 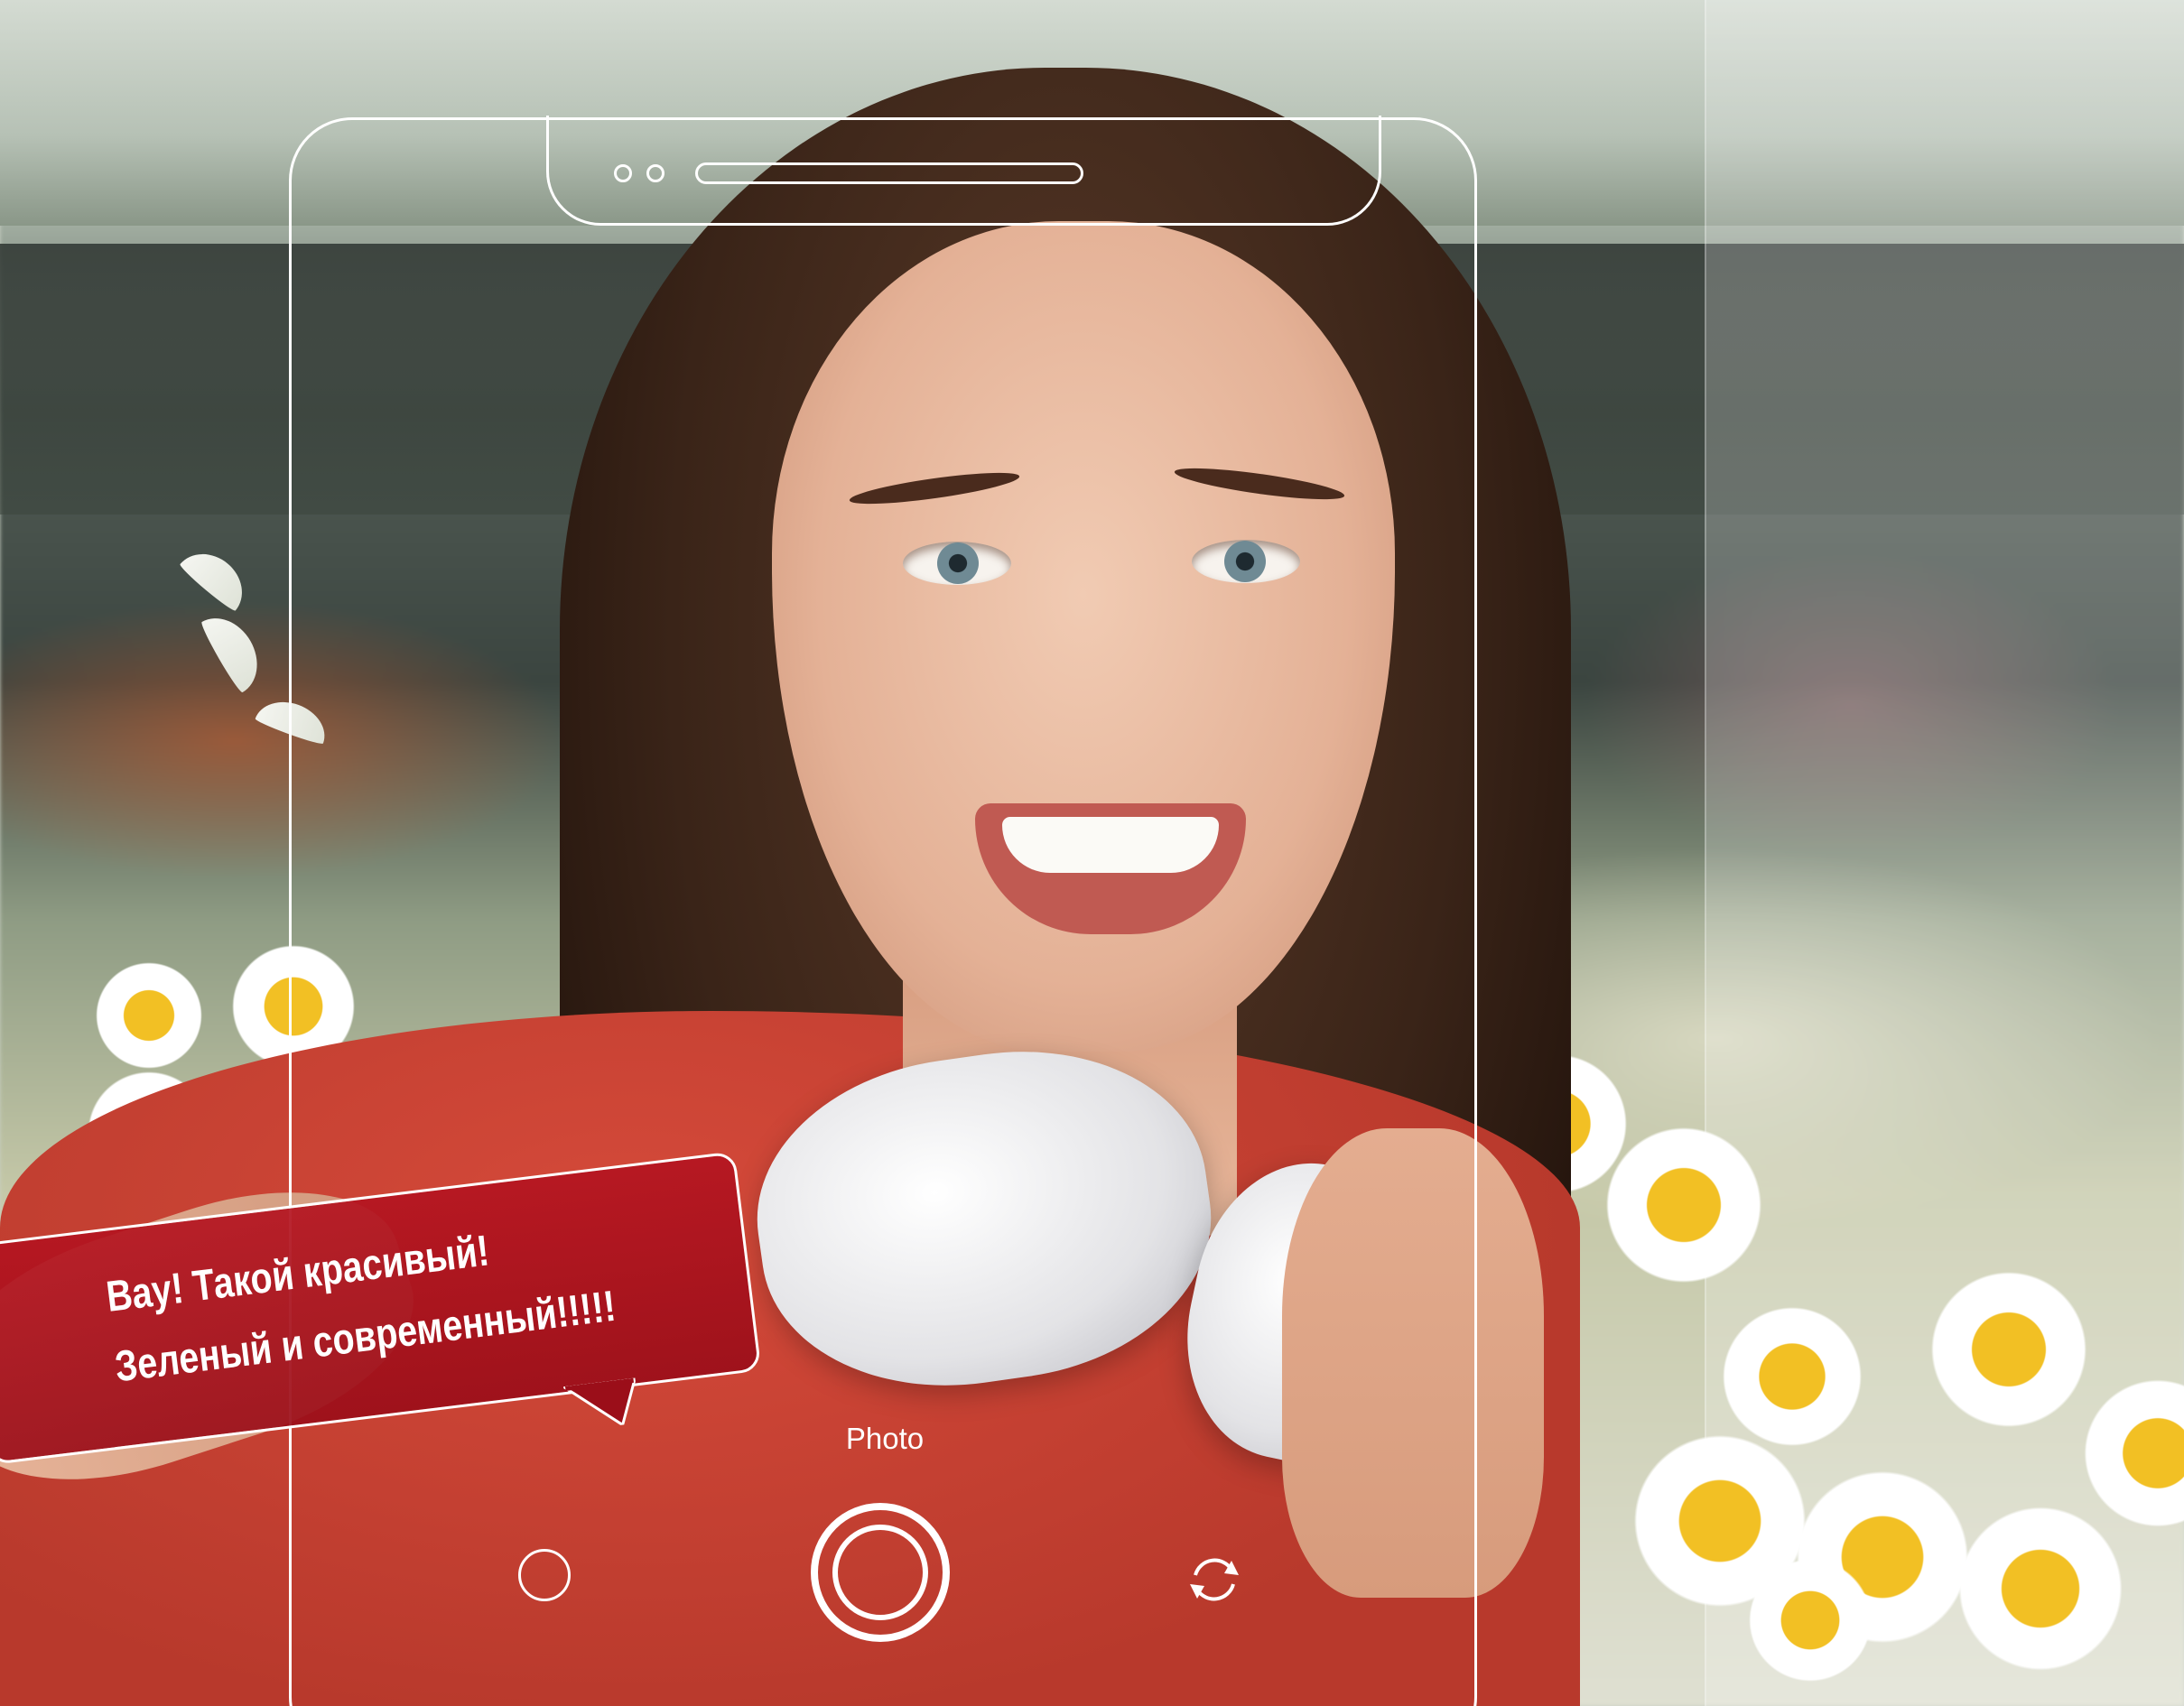 I want to click on speaker-slot, so click(x=889, y=173).